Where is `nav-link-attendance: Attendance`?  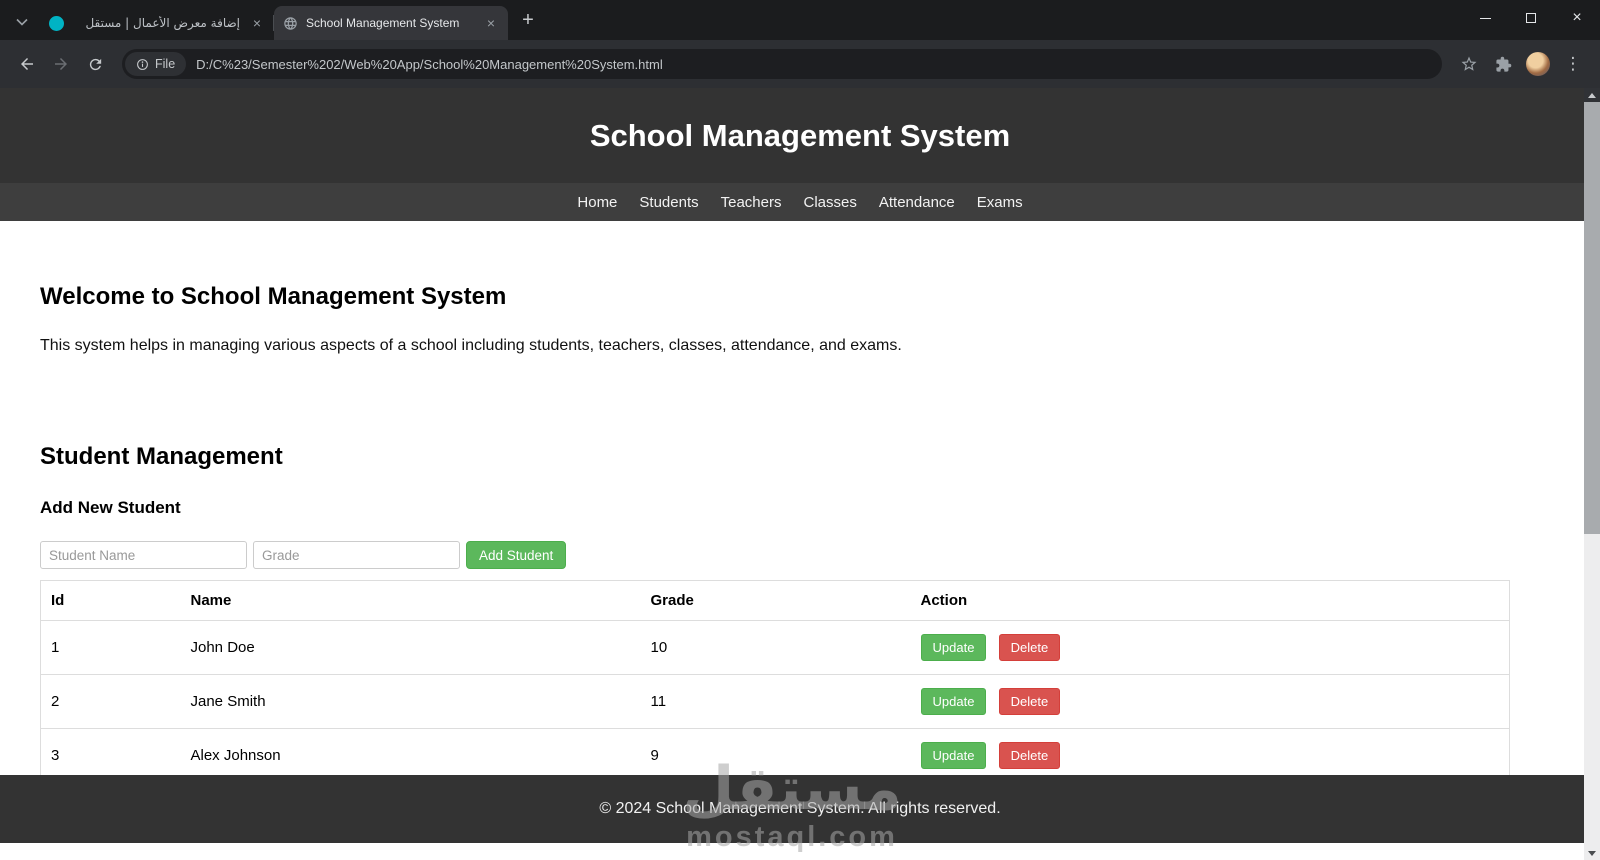
nav-link-attendance: Attendance is located at coordinates (917, 202).